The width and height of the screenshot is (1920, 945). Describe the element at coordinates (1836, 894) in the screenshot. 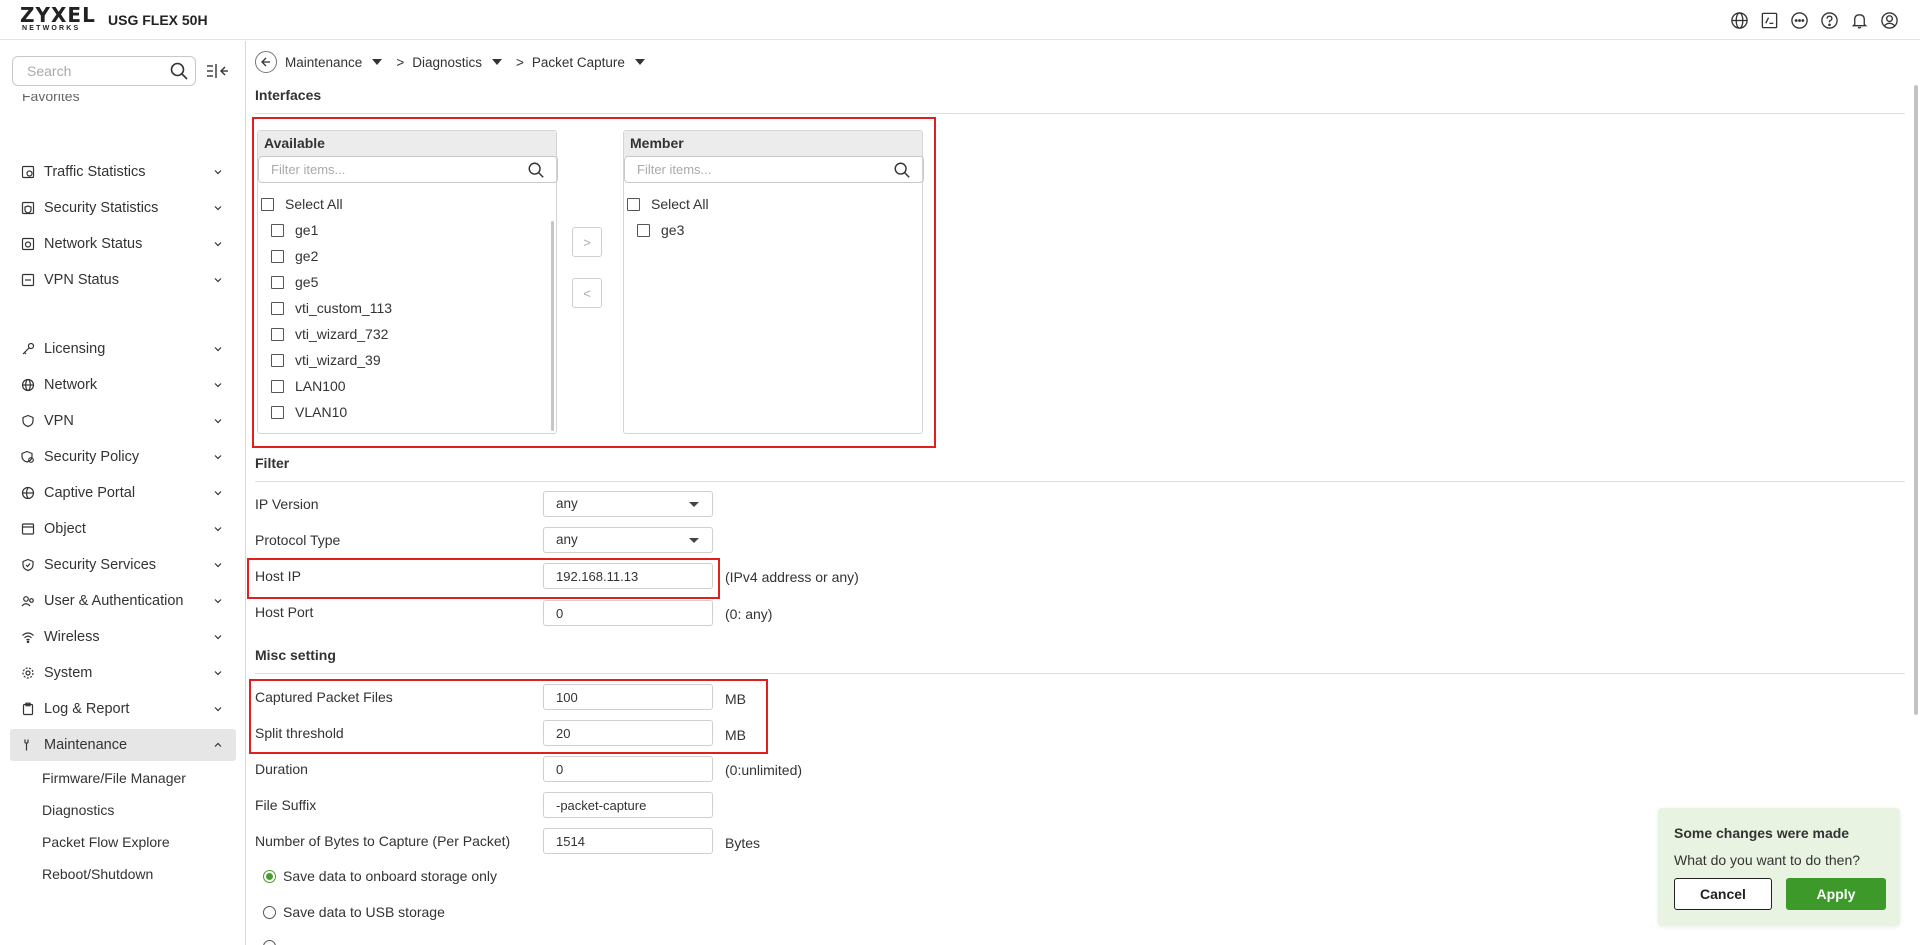

I see `apply-button: Apply` at that location.